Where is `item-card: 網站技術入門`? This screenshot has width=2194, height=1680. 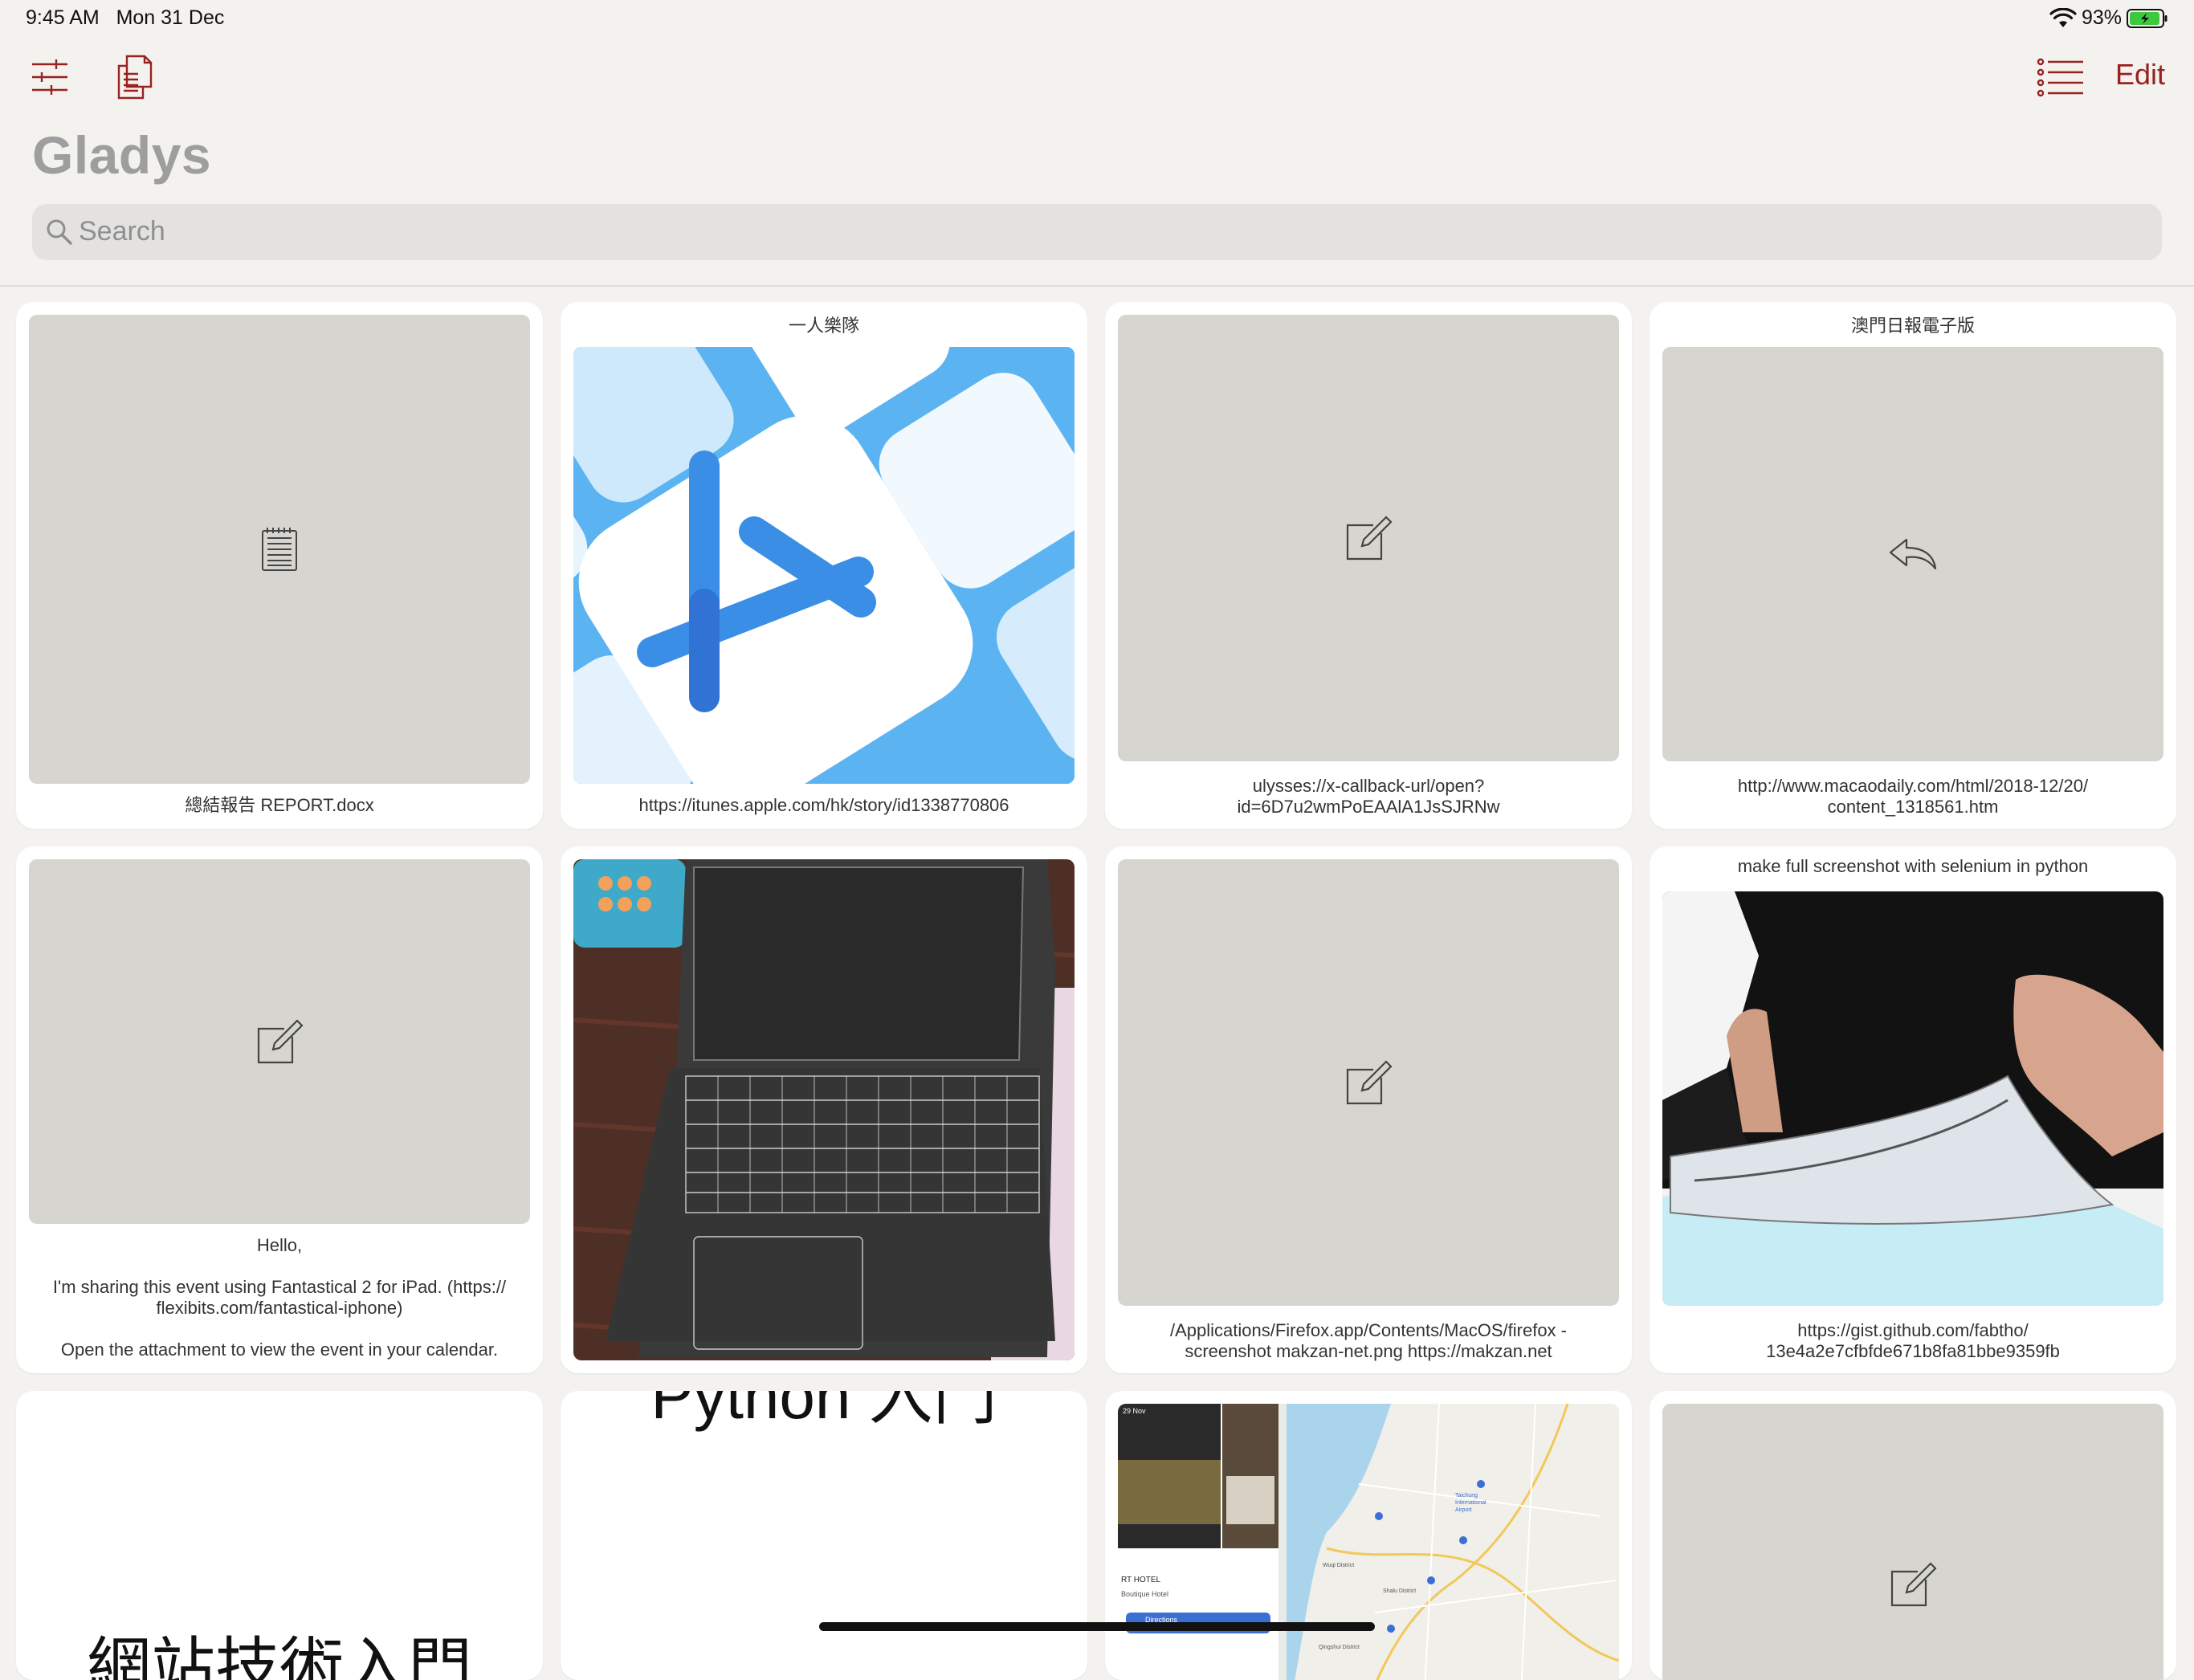
item-card: 網站技術入門 is located at coordinates (279, 1535).